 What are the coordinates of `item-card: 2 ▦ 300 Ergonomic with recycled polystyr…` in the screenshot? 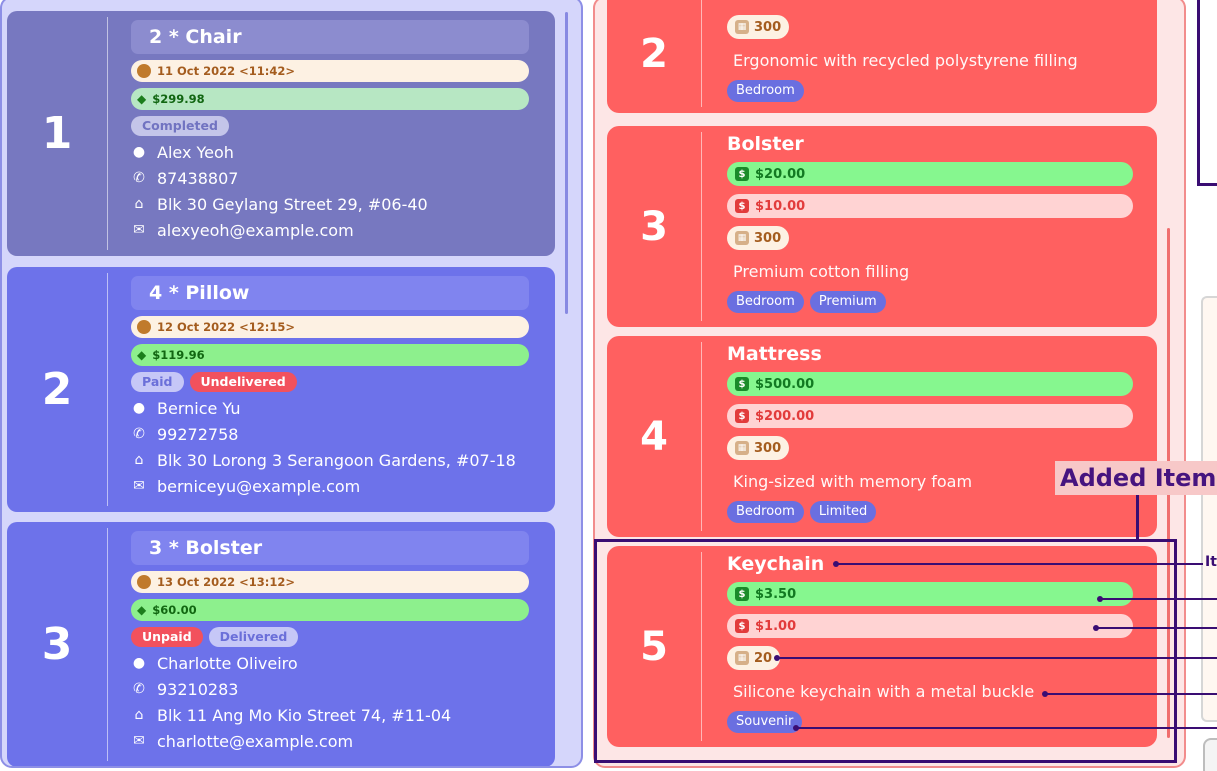 It's located at (882, 56).